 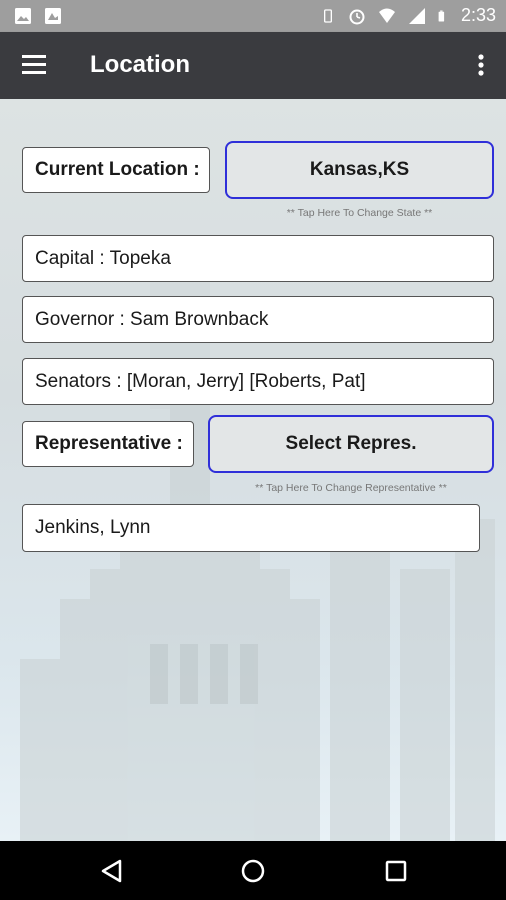 What do you see at coordinates (53, 16) in the screenshot?
I see `photo-icon` at bounding box center [53, 16].